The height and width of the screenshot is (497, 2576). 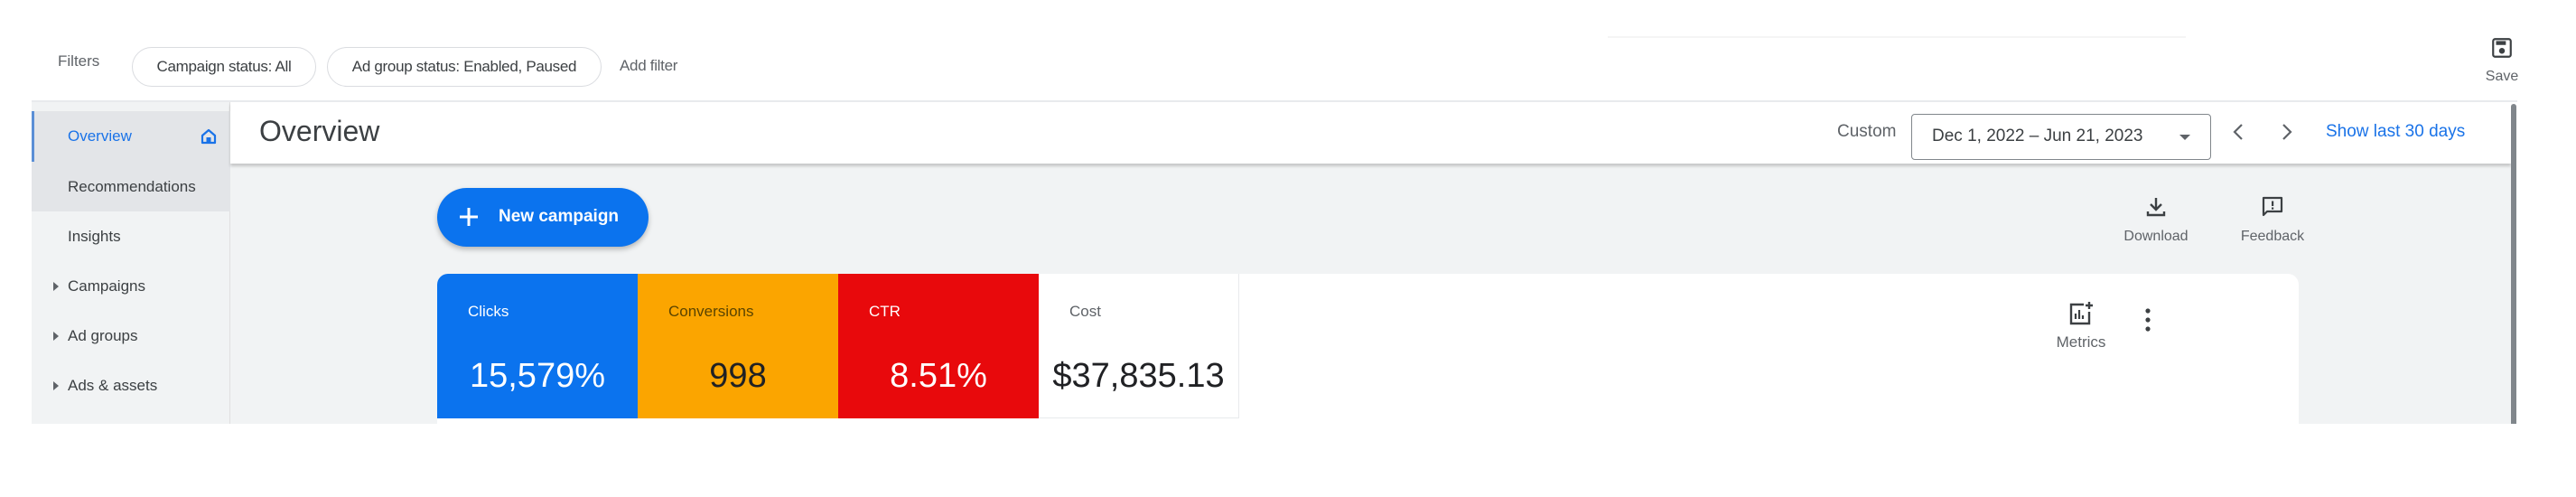 I want to click on metric-value: $37,835.13, so click(x=1138, y=376).